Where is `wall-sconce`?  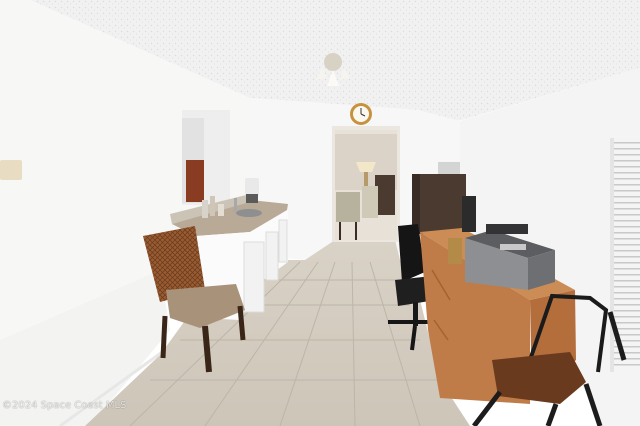 wall-sconce is located at coordinates (11, 170).